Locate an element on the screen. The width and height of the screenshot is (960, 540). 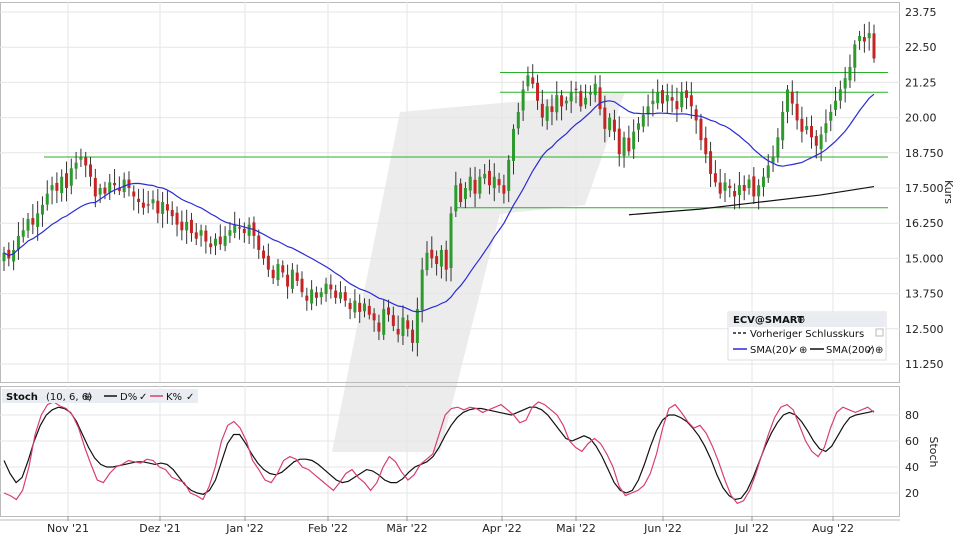
legend-globe-icon: ⊕ is located at coordinates (801, 320).